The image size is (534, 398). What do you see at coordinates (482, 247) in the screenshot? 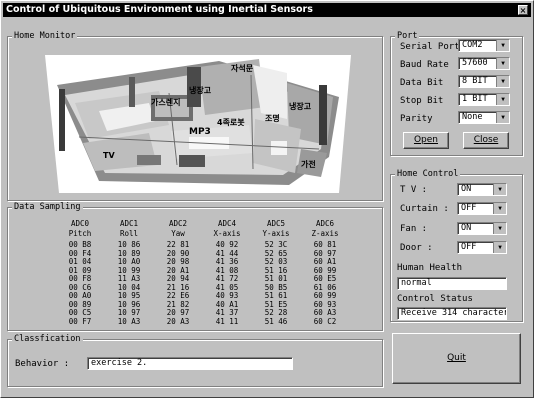
I see `door-select: OFF ▼` at bounding box center [482, 247].